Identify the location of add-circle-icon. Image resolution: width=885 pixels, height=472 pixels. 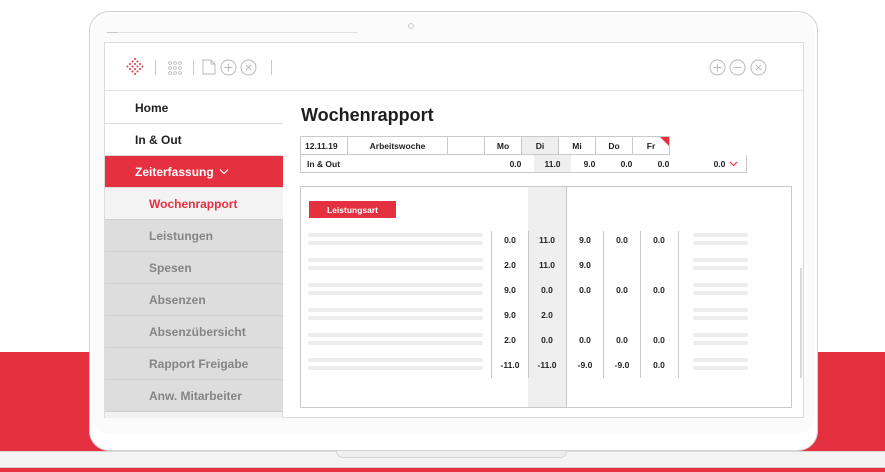
(228, 67).